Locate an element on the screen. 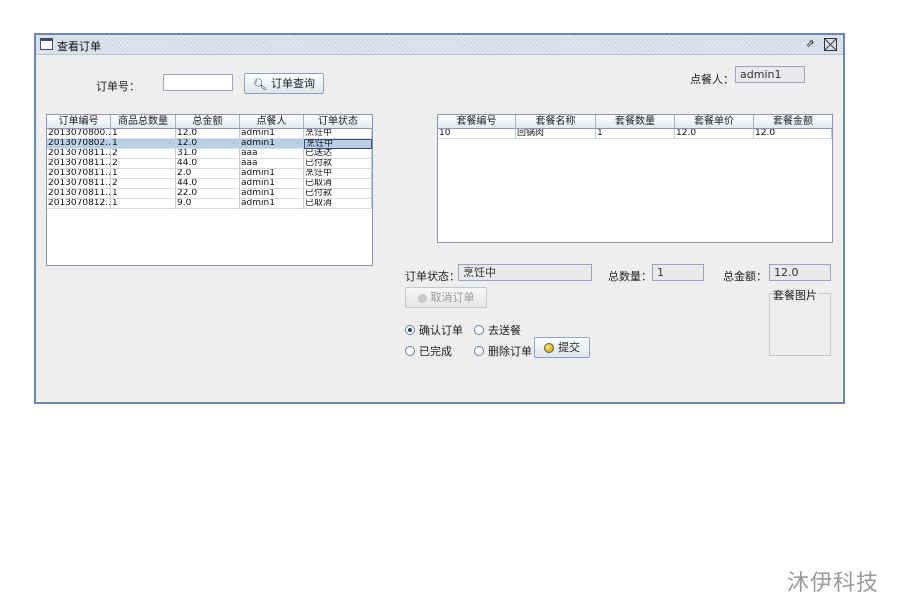 The image size is (900, 597). radio-complete: 已完成 is located at coordinates (428, 351).